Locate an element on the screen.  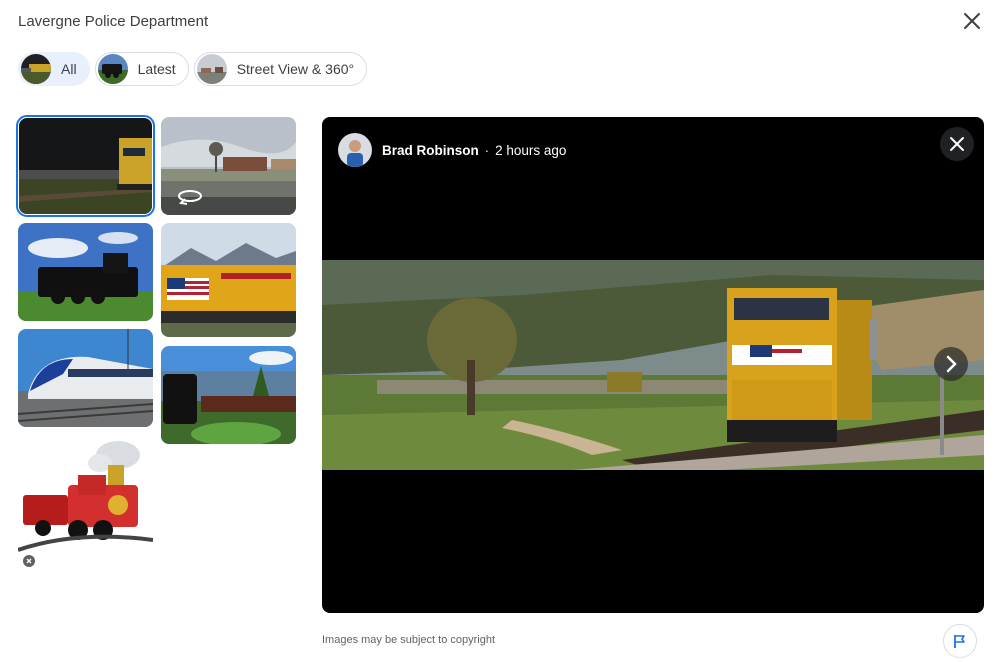
panel-title: Lavergne Police Department is located at coordinates (113, 21).